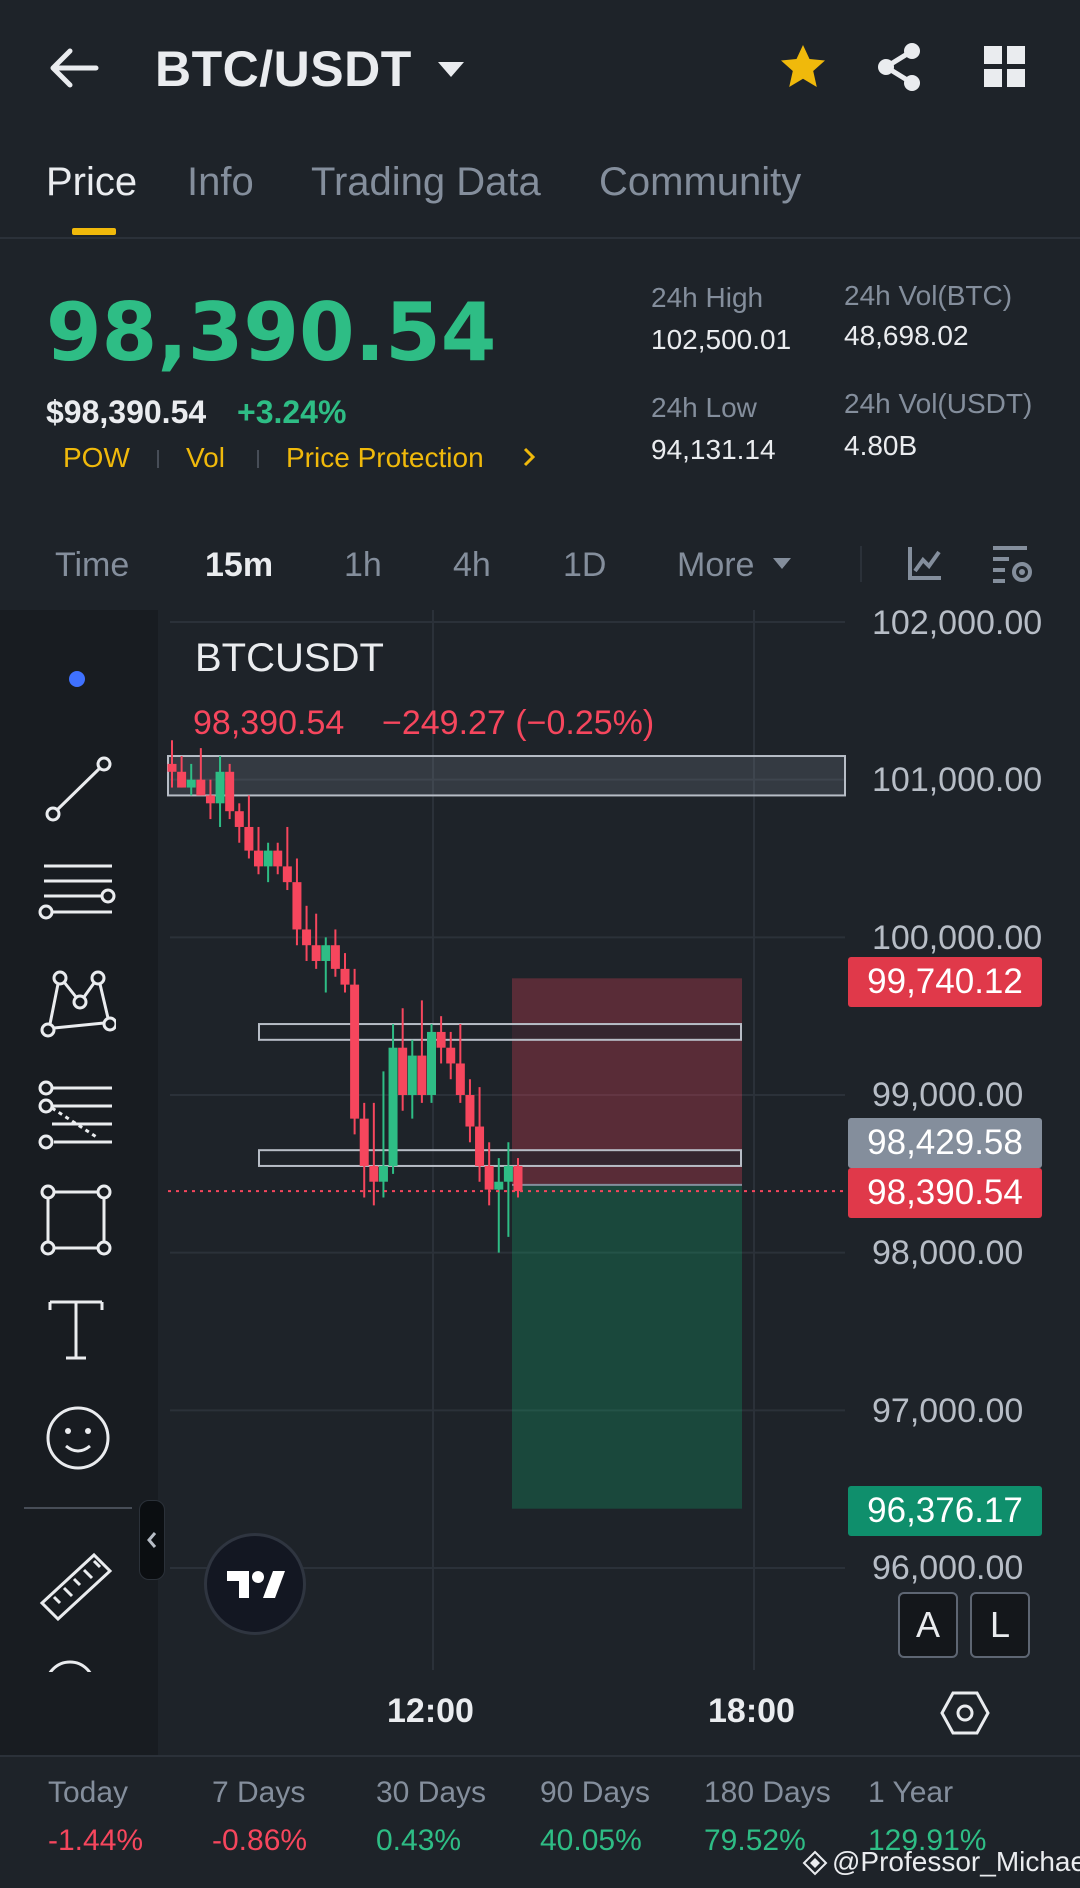  I want to click on take-profit-zone, so click(627, 1346).